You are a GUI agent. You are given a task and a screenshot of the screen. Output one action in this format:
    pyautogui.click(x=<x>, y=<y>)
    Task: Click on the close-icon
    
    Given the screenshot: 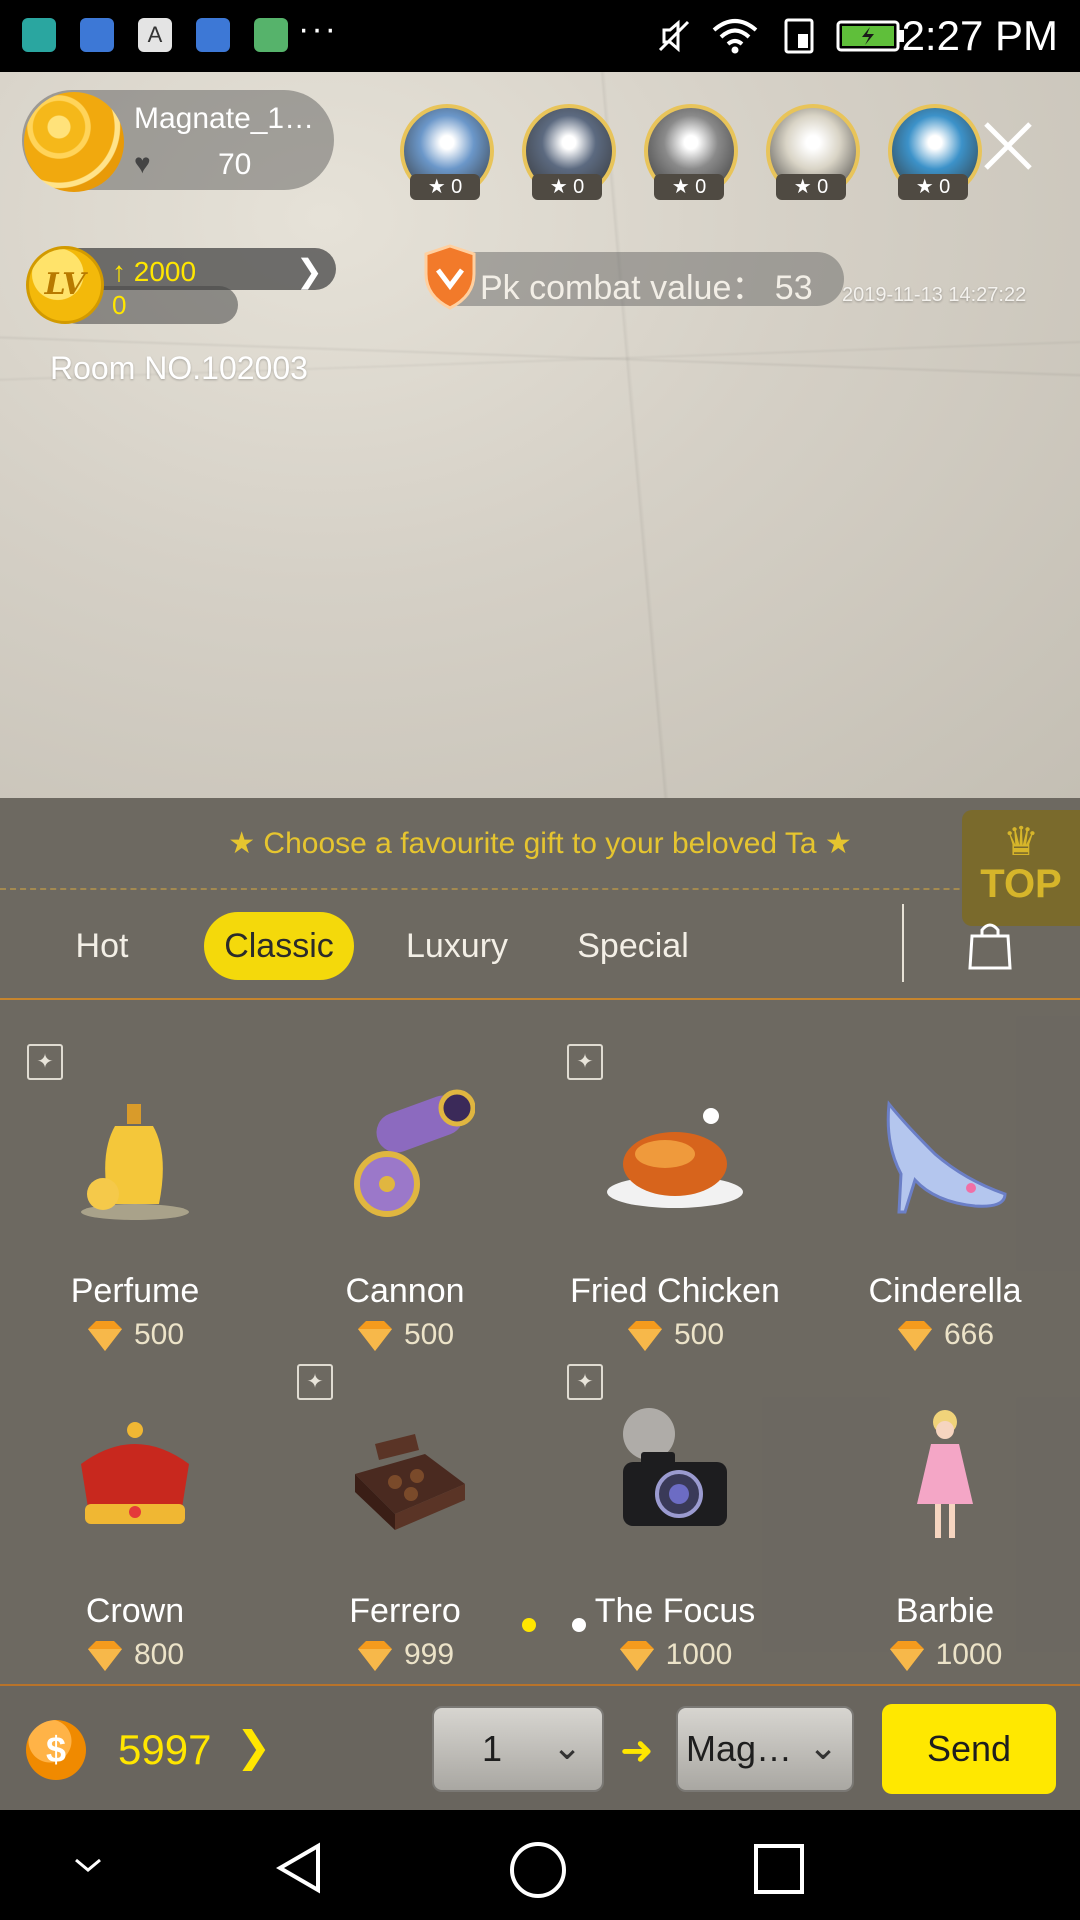 What is the action you would take?
    pyautogui.click(x=1008, y=146)
    